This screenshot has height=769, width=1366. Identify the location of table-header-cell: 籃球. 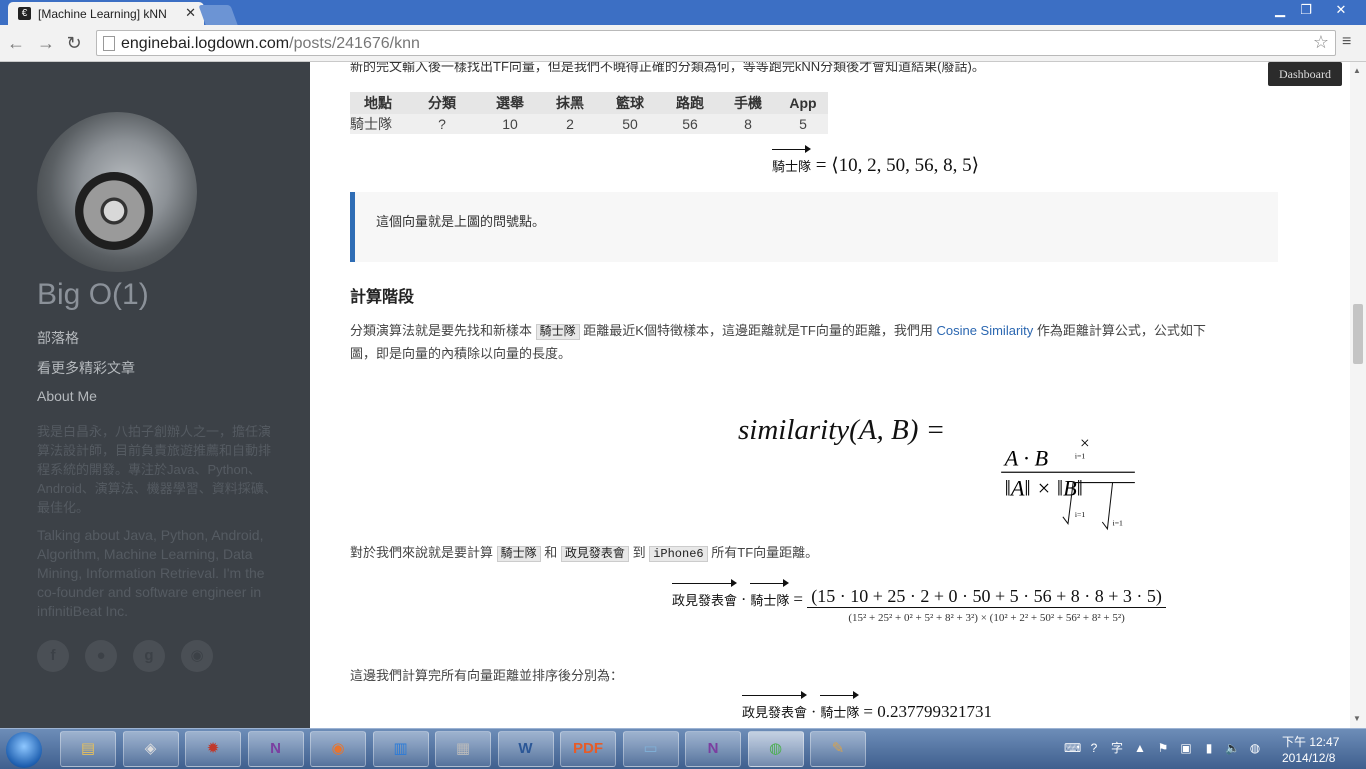
(630, 103).